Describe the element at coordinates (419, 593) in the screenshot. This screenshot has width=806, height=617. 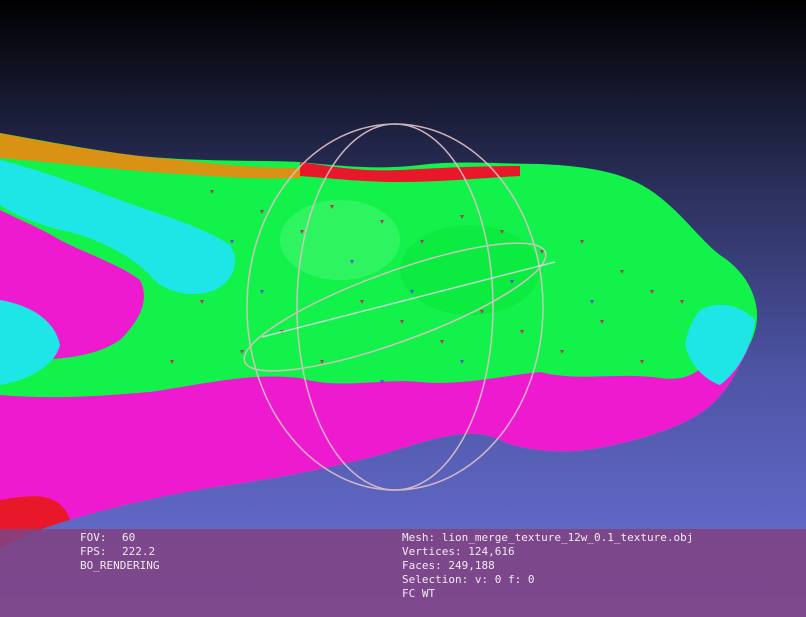
I see `render-flags: FC WT` at that location.